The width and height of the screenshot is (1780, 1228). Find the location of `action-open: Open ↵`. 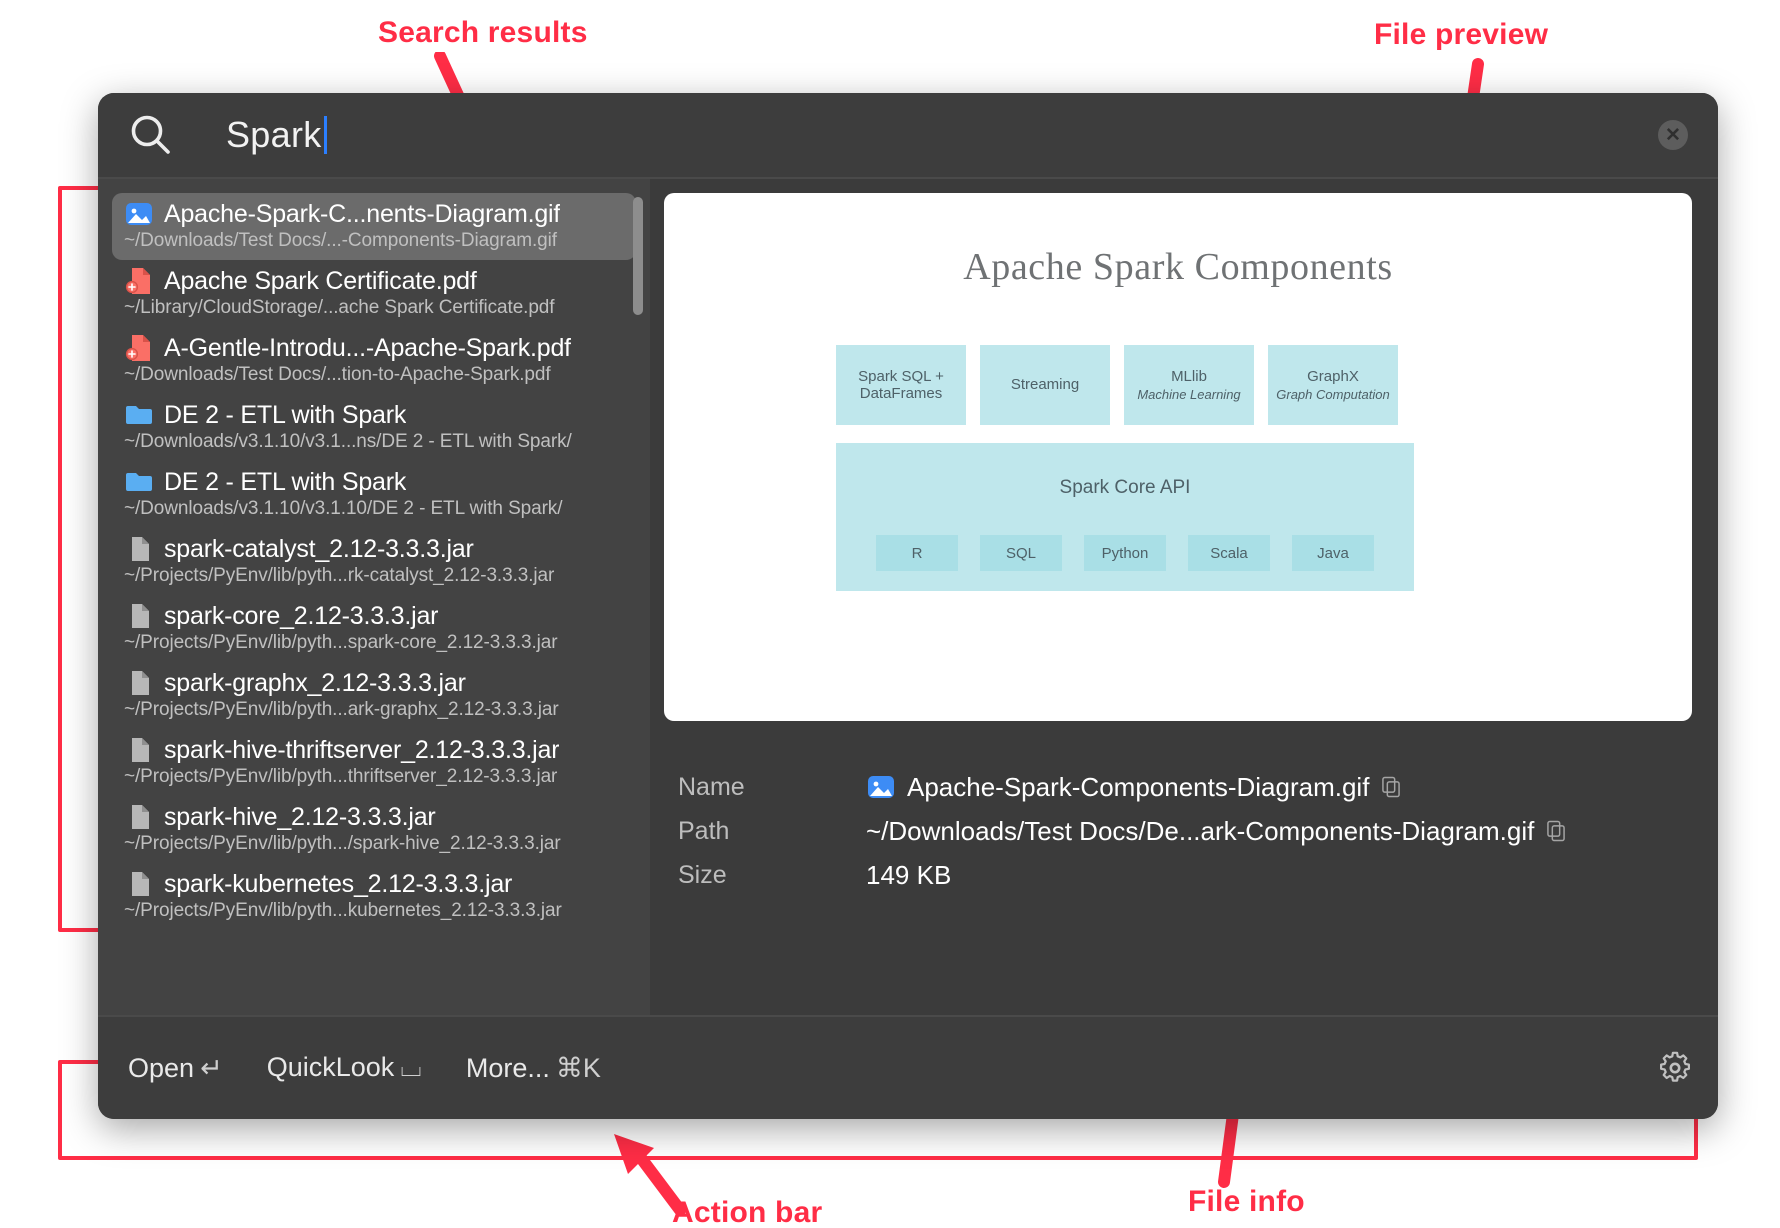

action-open: Open ↵ is located at coordinates (175, 1068).